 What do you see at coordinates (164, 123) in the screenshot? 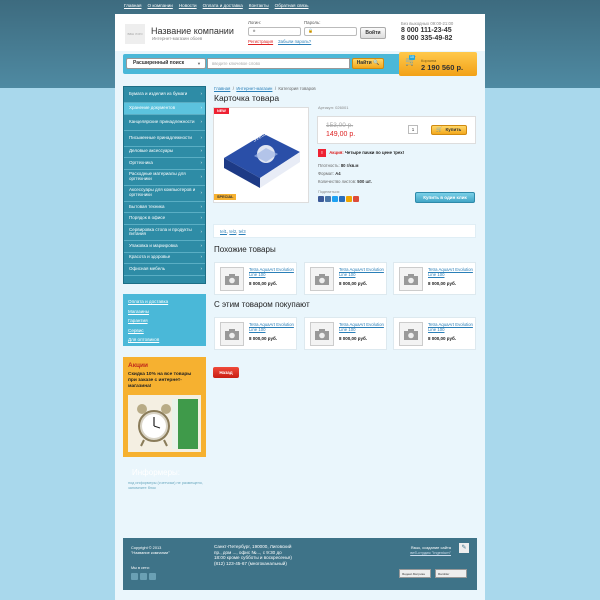
I see `category-item: Канцелярские принадлежности ›` at bounding box center [164, 123].